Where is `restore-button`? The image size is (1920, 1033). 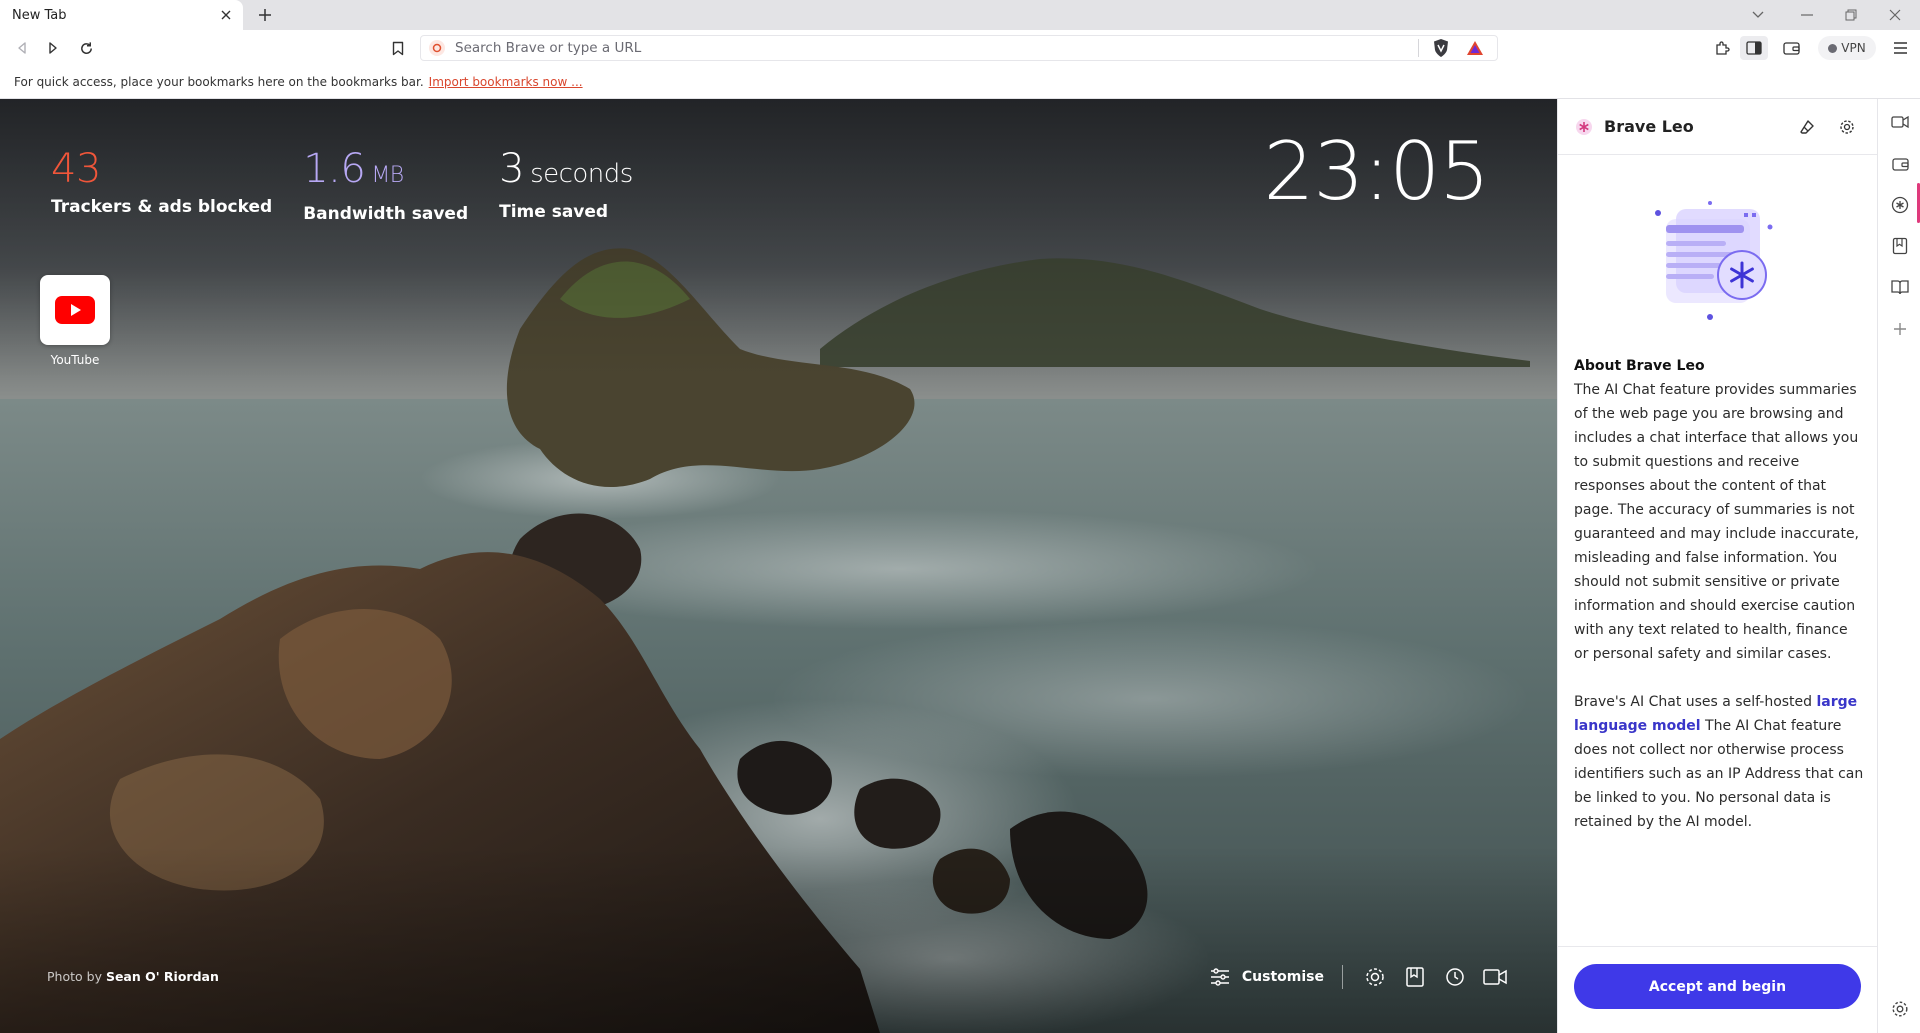 restore-button is located at coordinates (1851, 15).